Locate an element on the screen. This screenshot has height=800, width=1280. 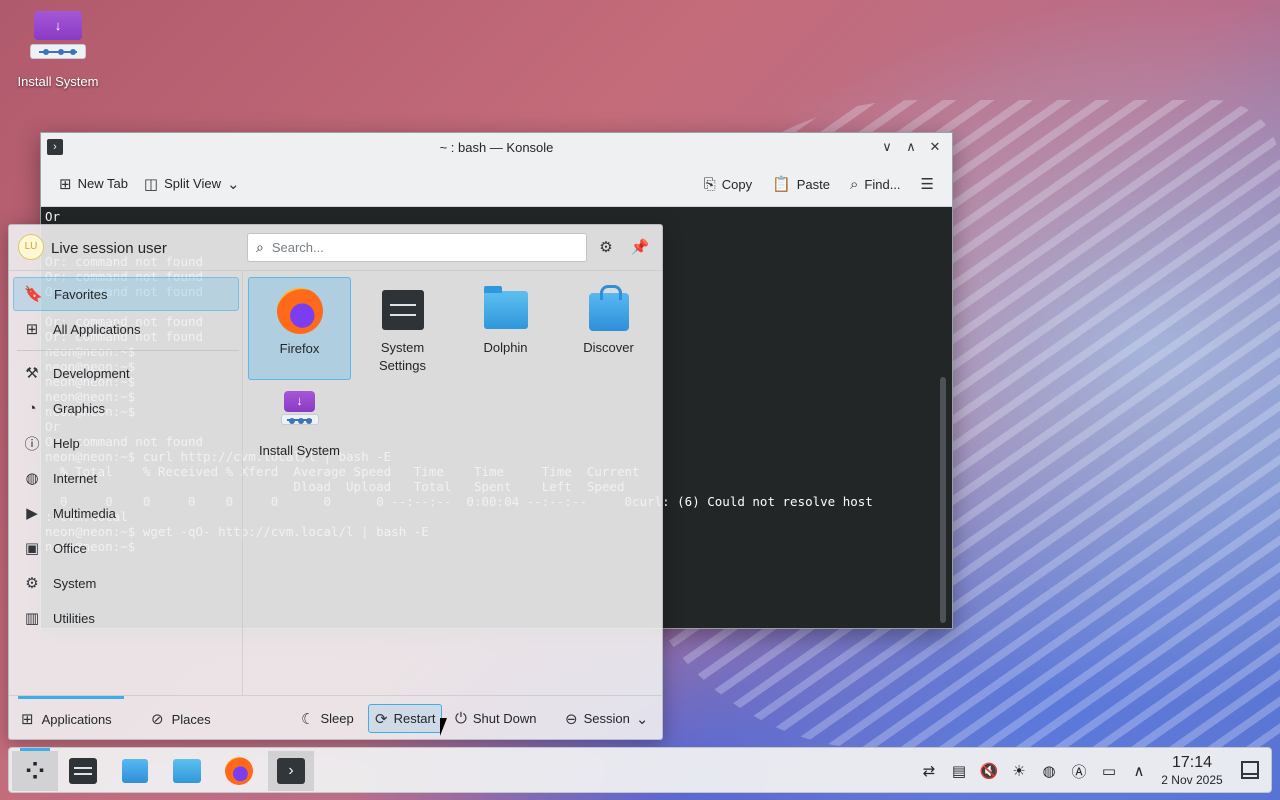
grid-icon: ⊞ is located at coordinates (27, 719).